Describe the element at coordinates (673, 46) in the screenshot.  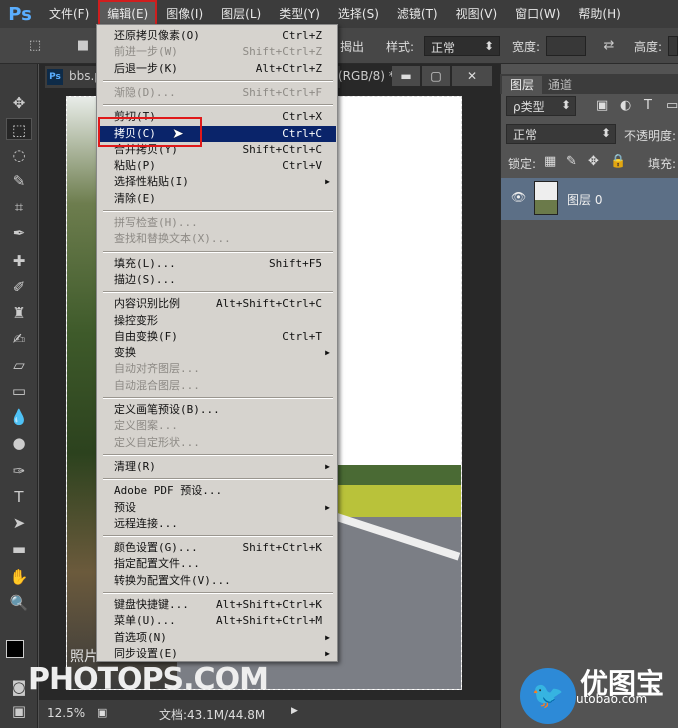
I see `height-input` at that location.